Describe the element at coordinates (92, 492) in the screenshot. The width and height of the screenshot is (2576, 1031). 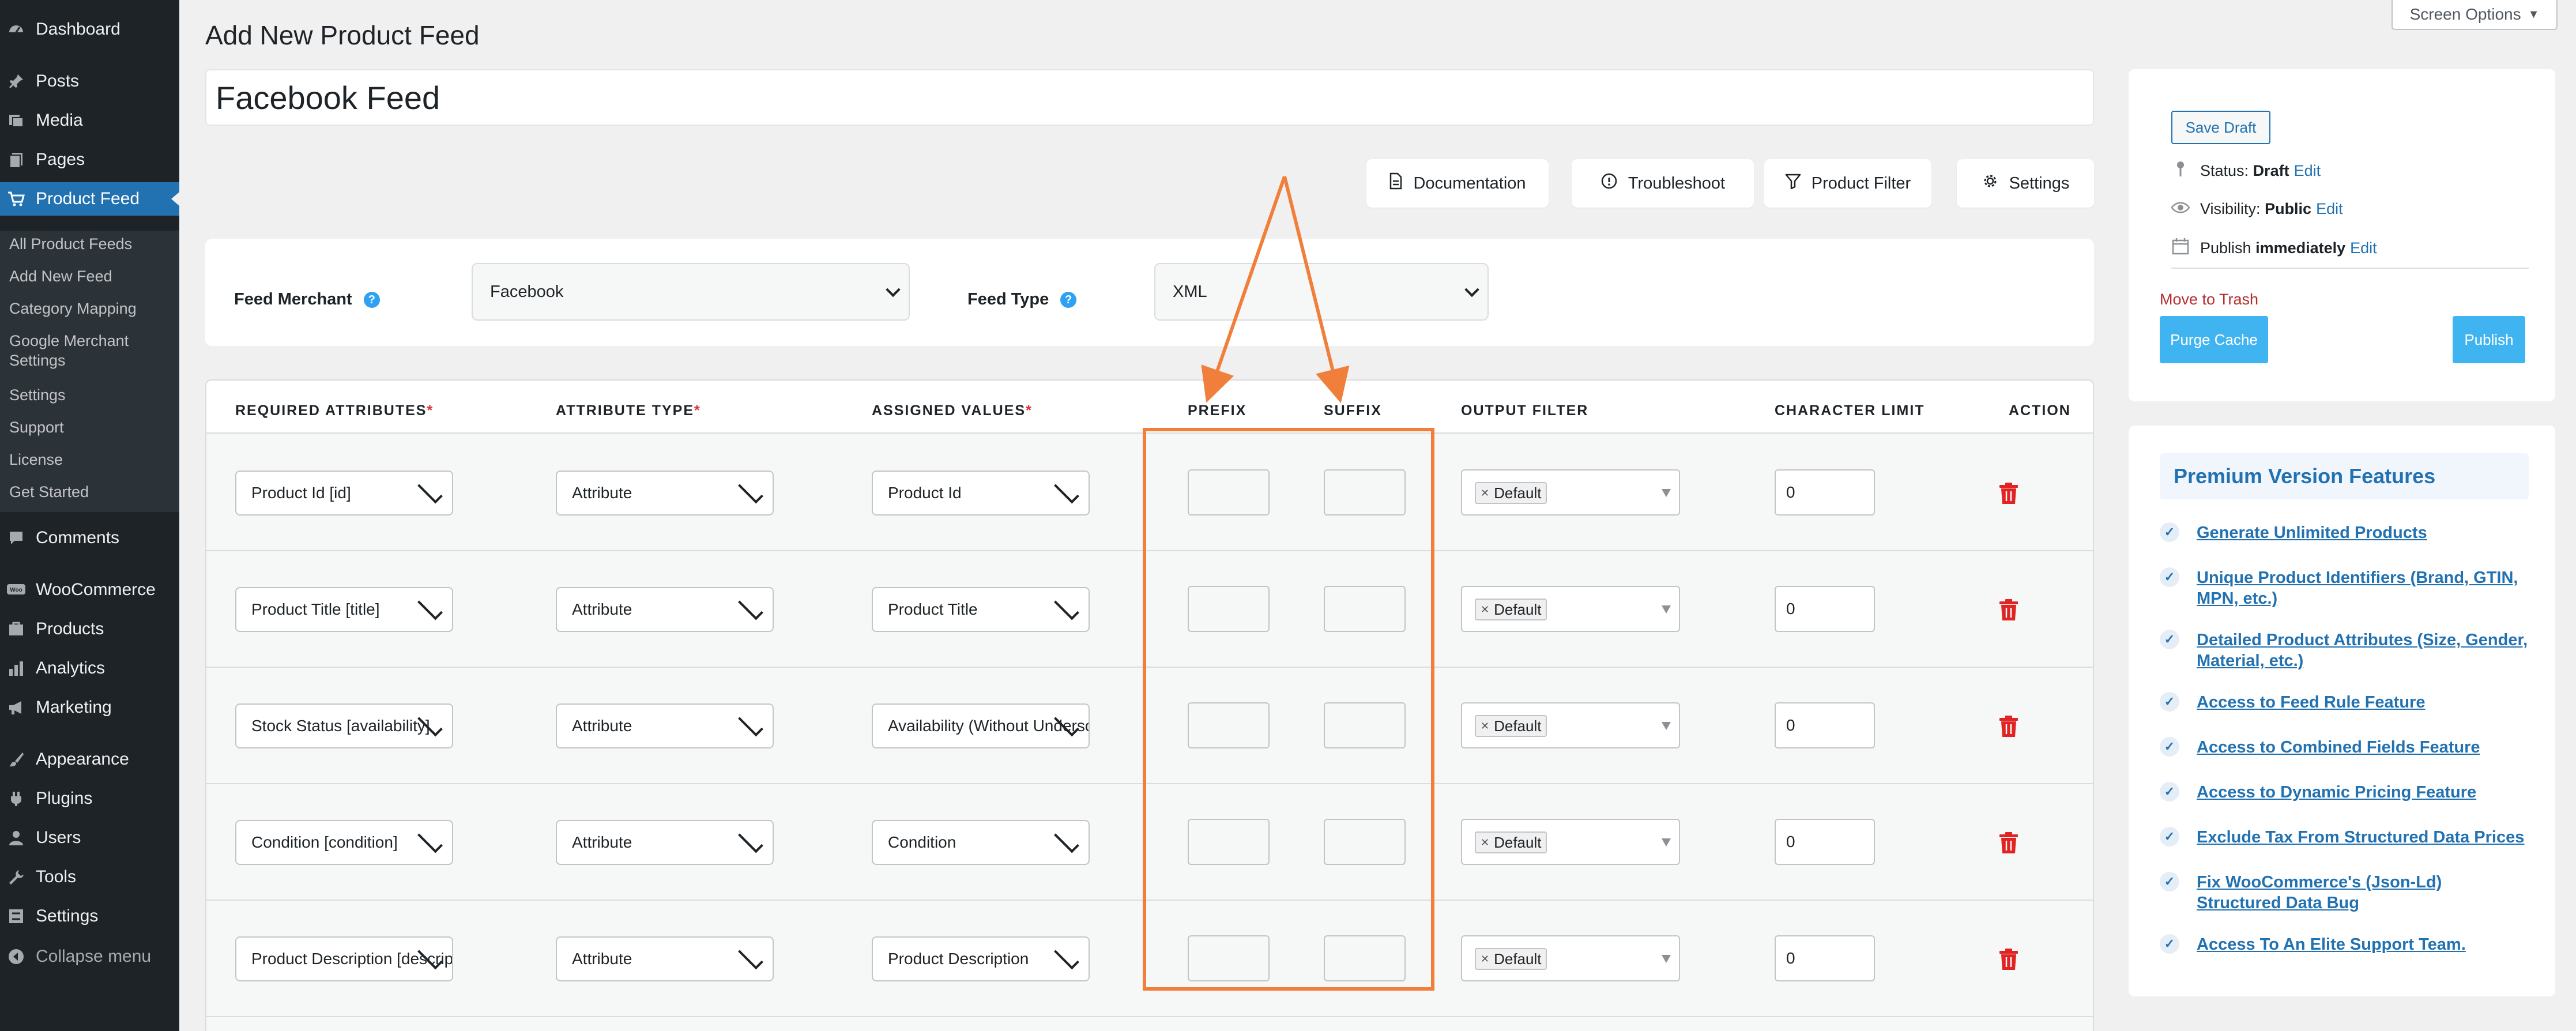
I see `submenu-get-started: Get Started` at that location.